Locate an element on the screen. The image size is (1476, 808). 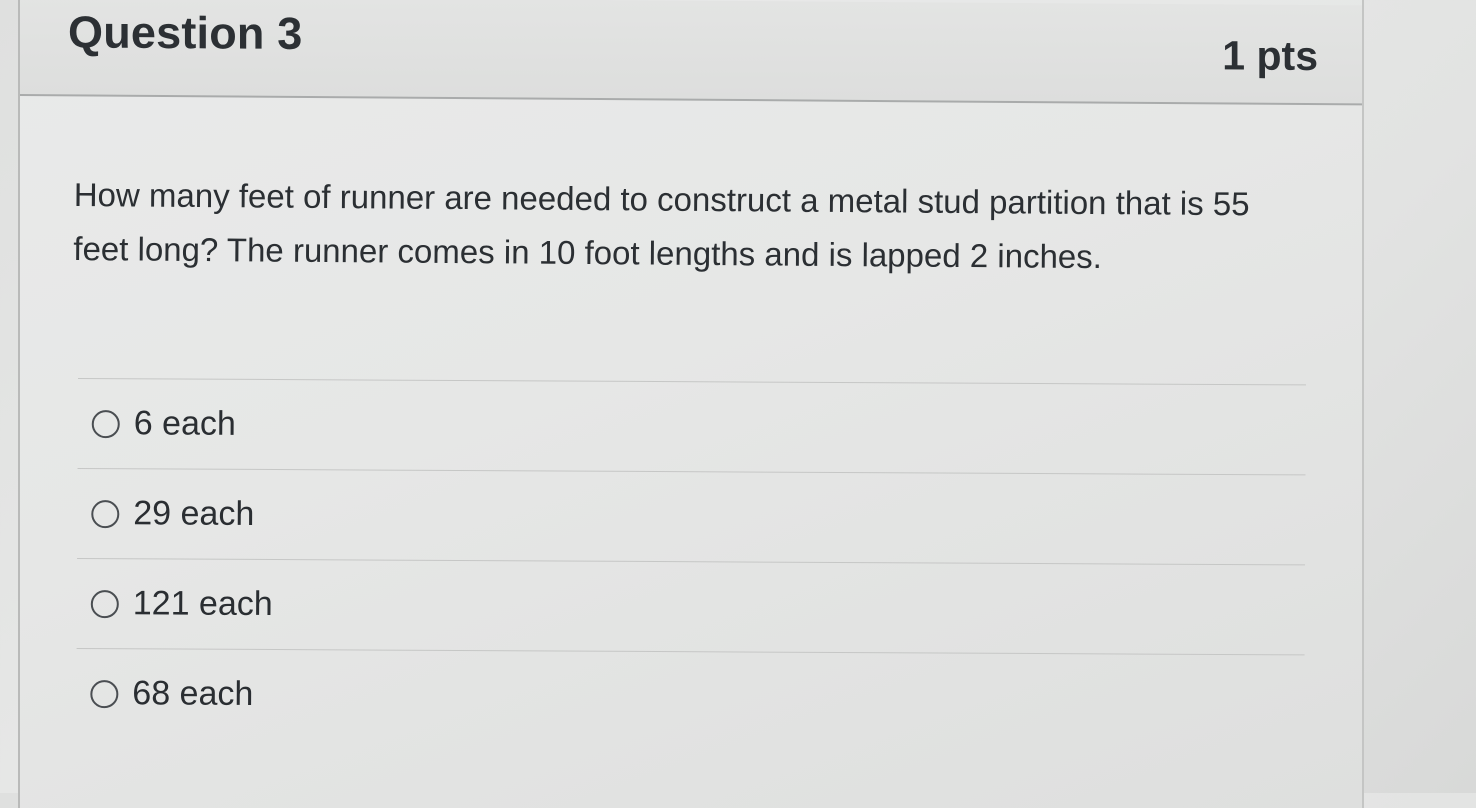
answer-option: 121 each is located at coordinates (691, 606).